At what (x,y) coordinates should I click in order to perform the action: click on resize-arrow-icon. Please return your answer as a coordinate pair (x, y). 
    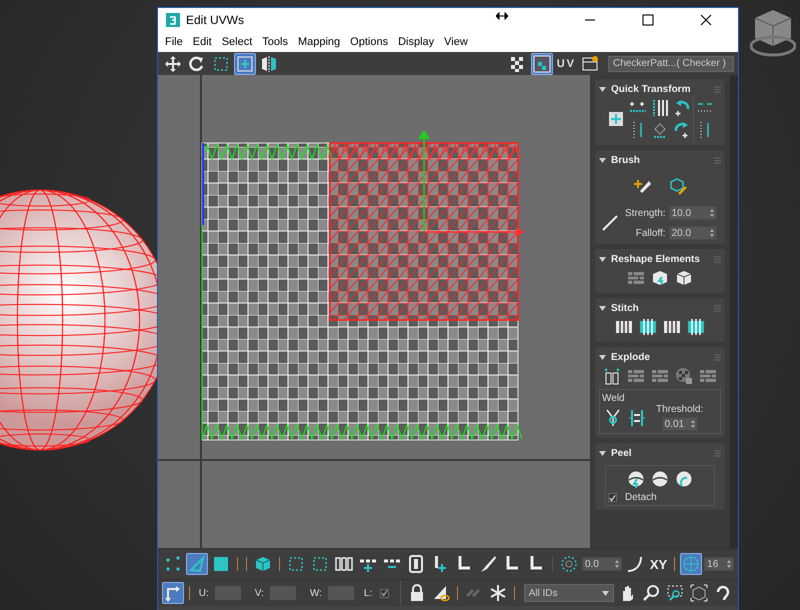
    Looking at the image, I should click on (502, 16).